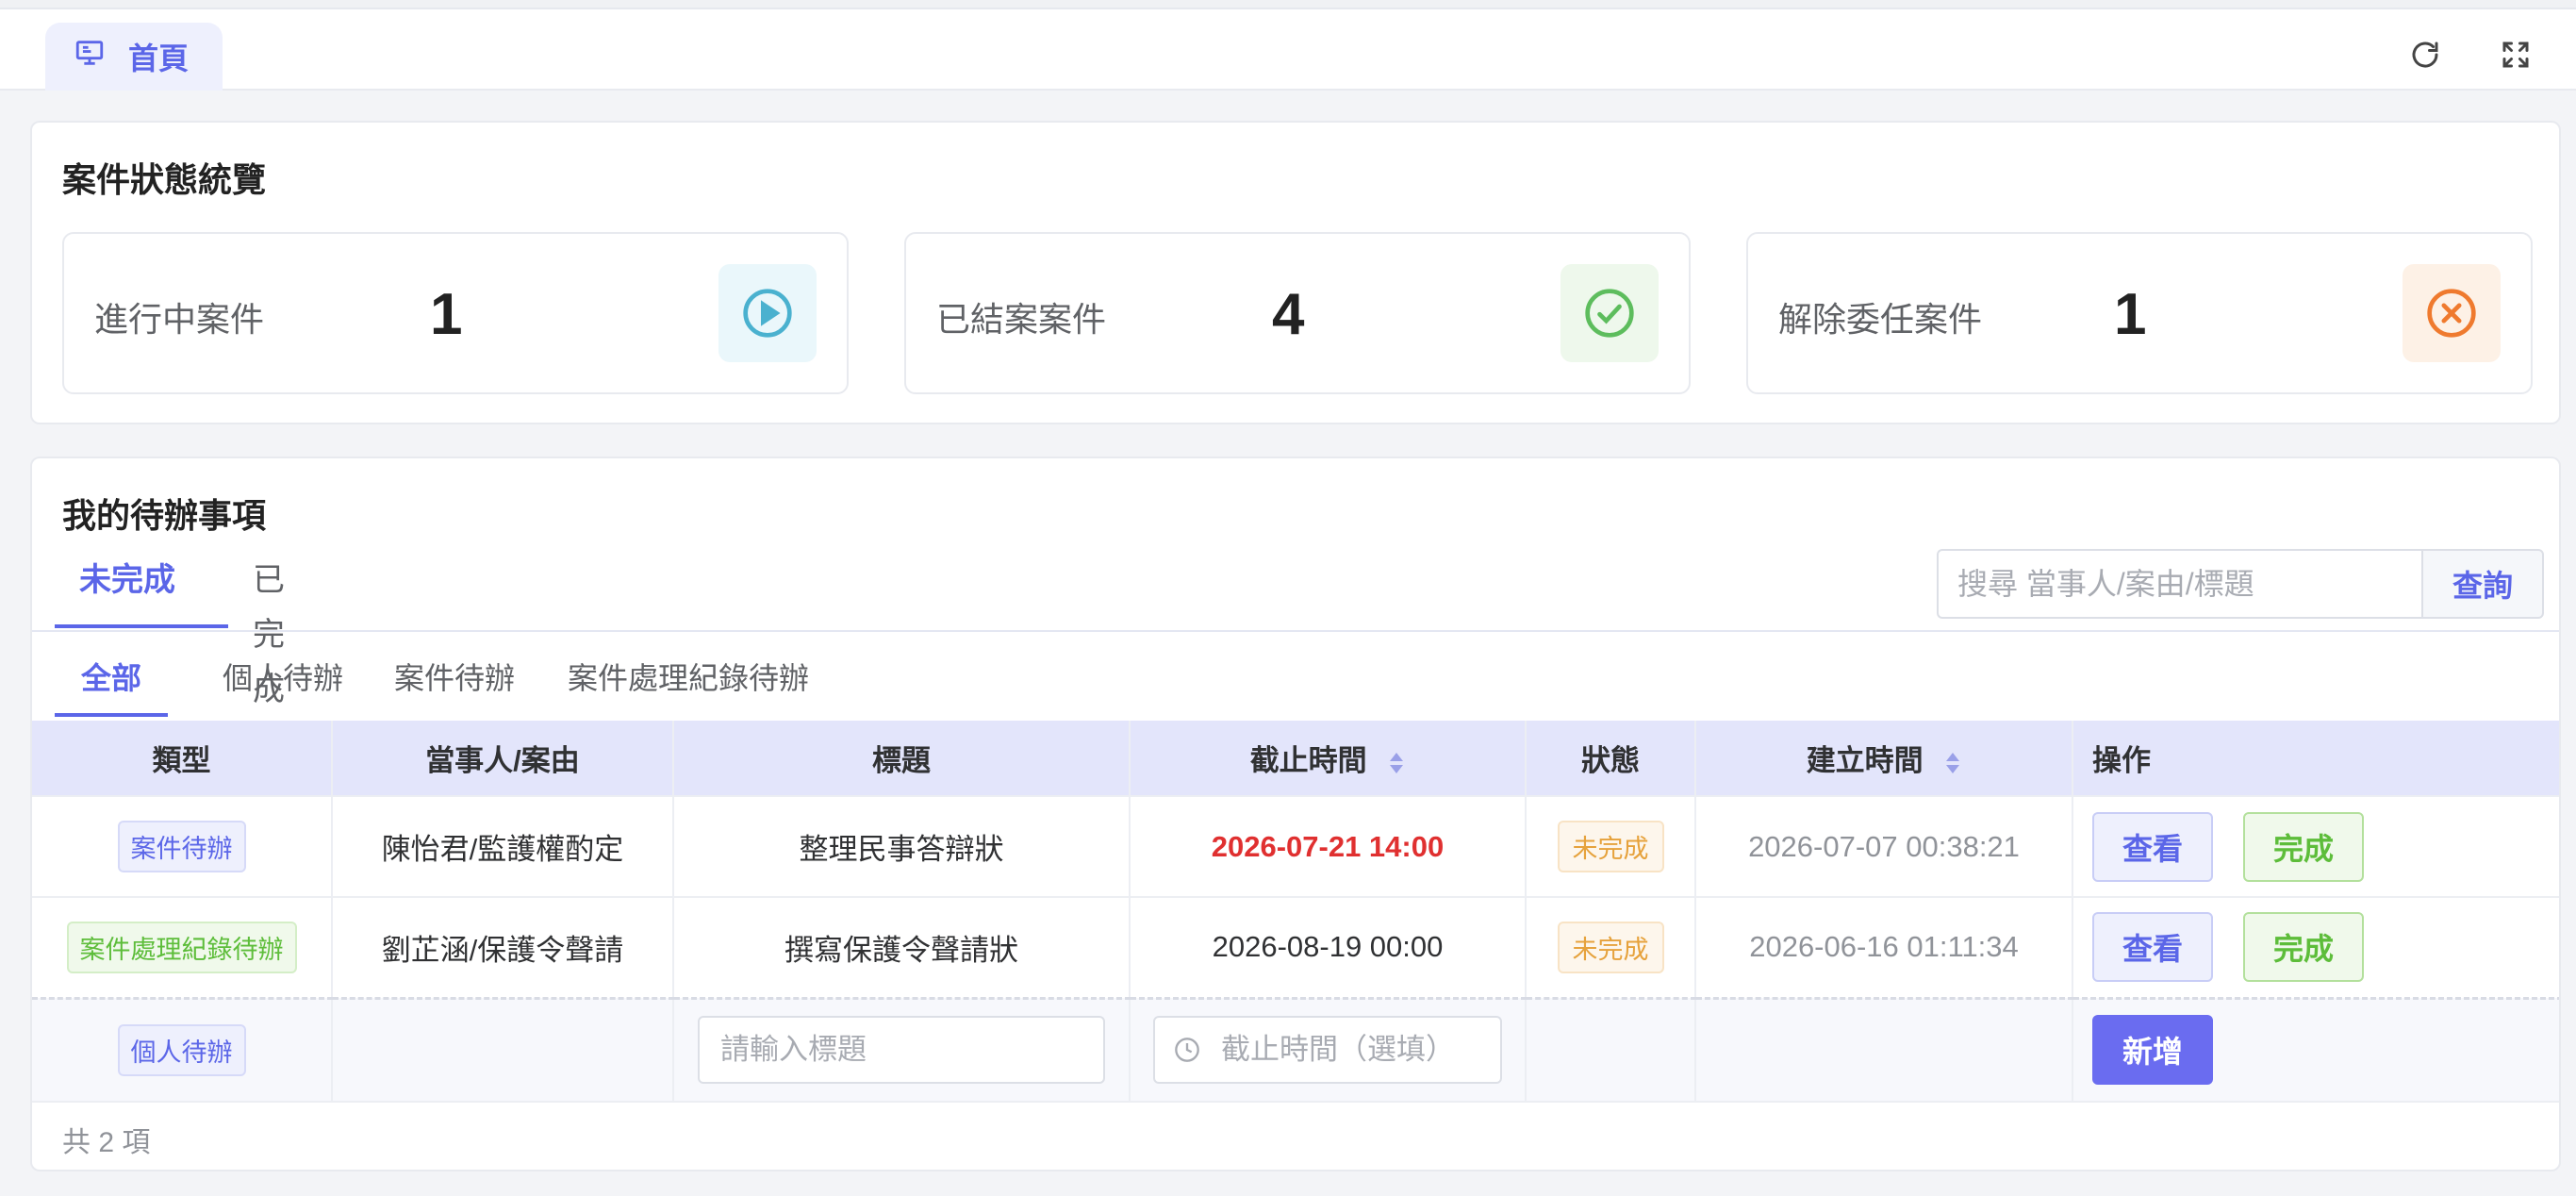 The width and height of the screenshot is (2576, 1196). I want to click on stat-card-terminated: 解除委任案件 1, so click(2139, 313).